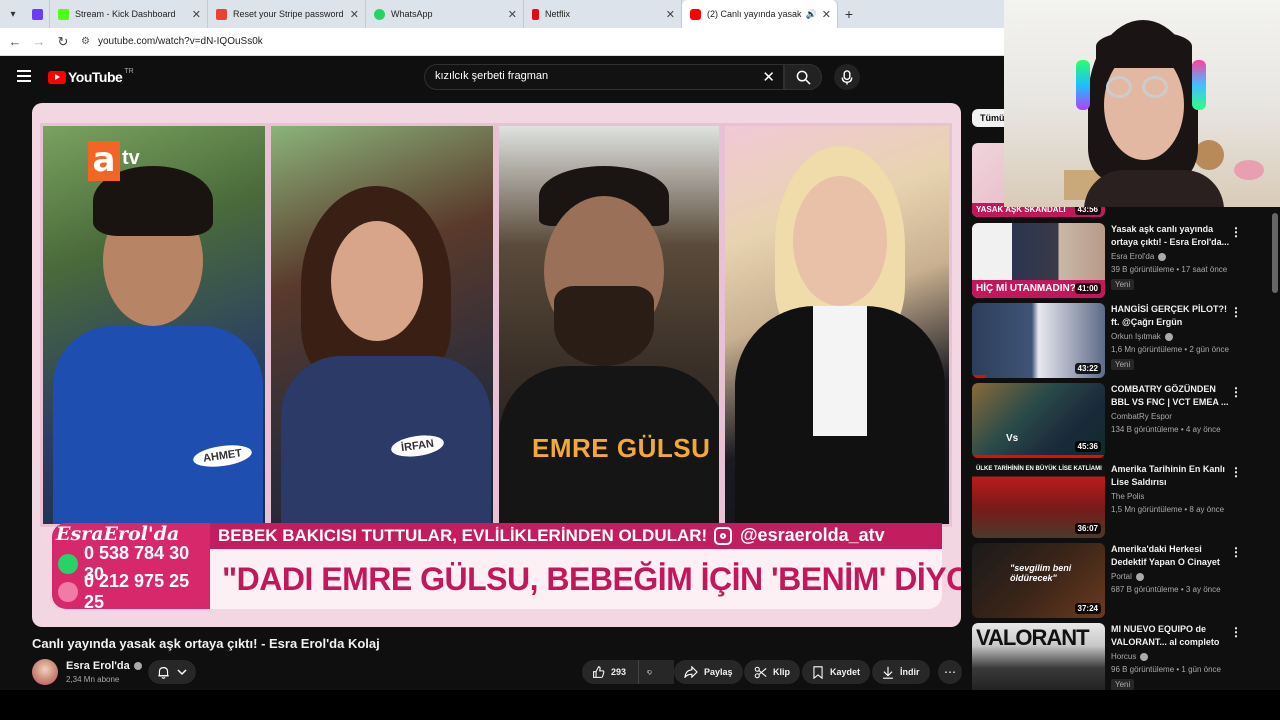 This screenshot has height=720, width=1280. What do you see at coordinates (98, 666) in the screenshot?
I see `channel-name: Esra Erol'da` at bounding box center [98, 666].